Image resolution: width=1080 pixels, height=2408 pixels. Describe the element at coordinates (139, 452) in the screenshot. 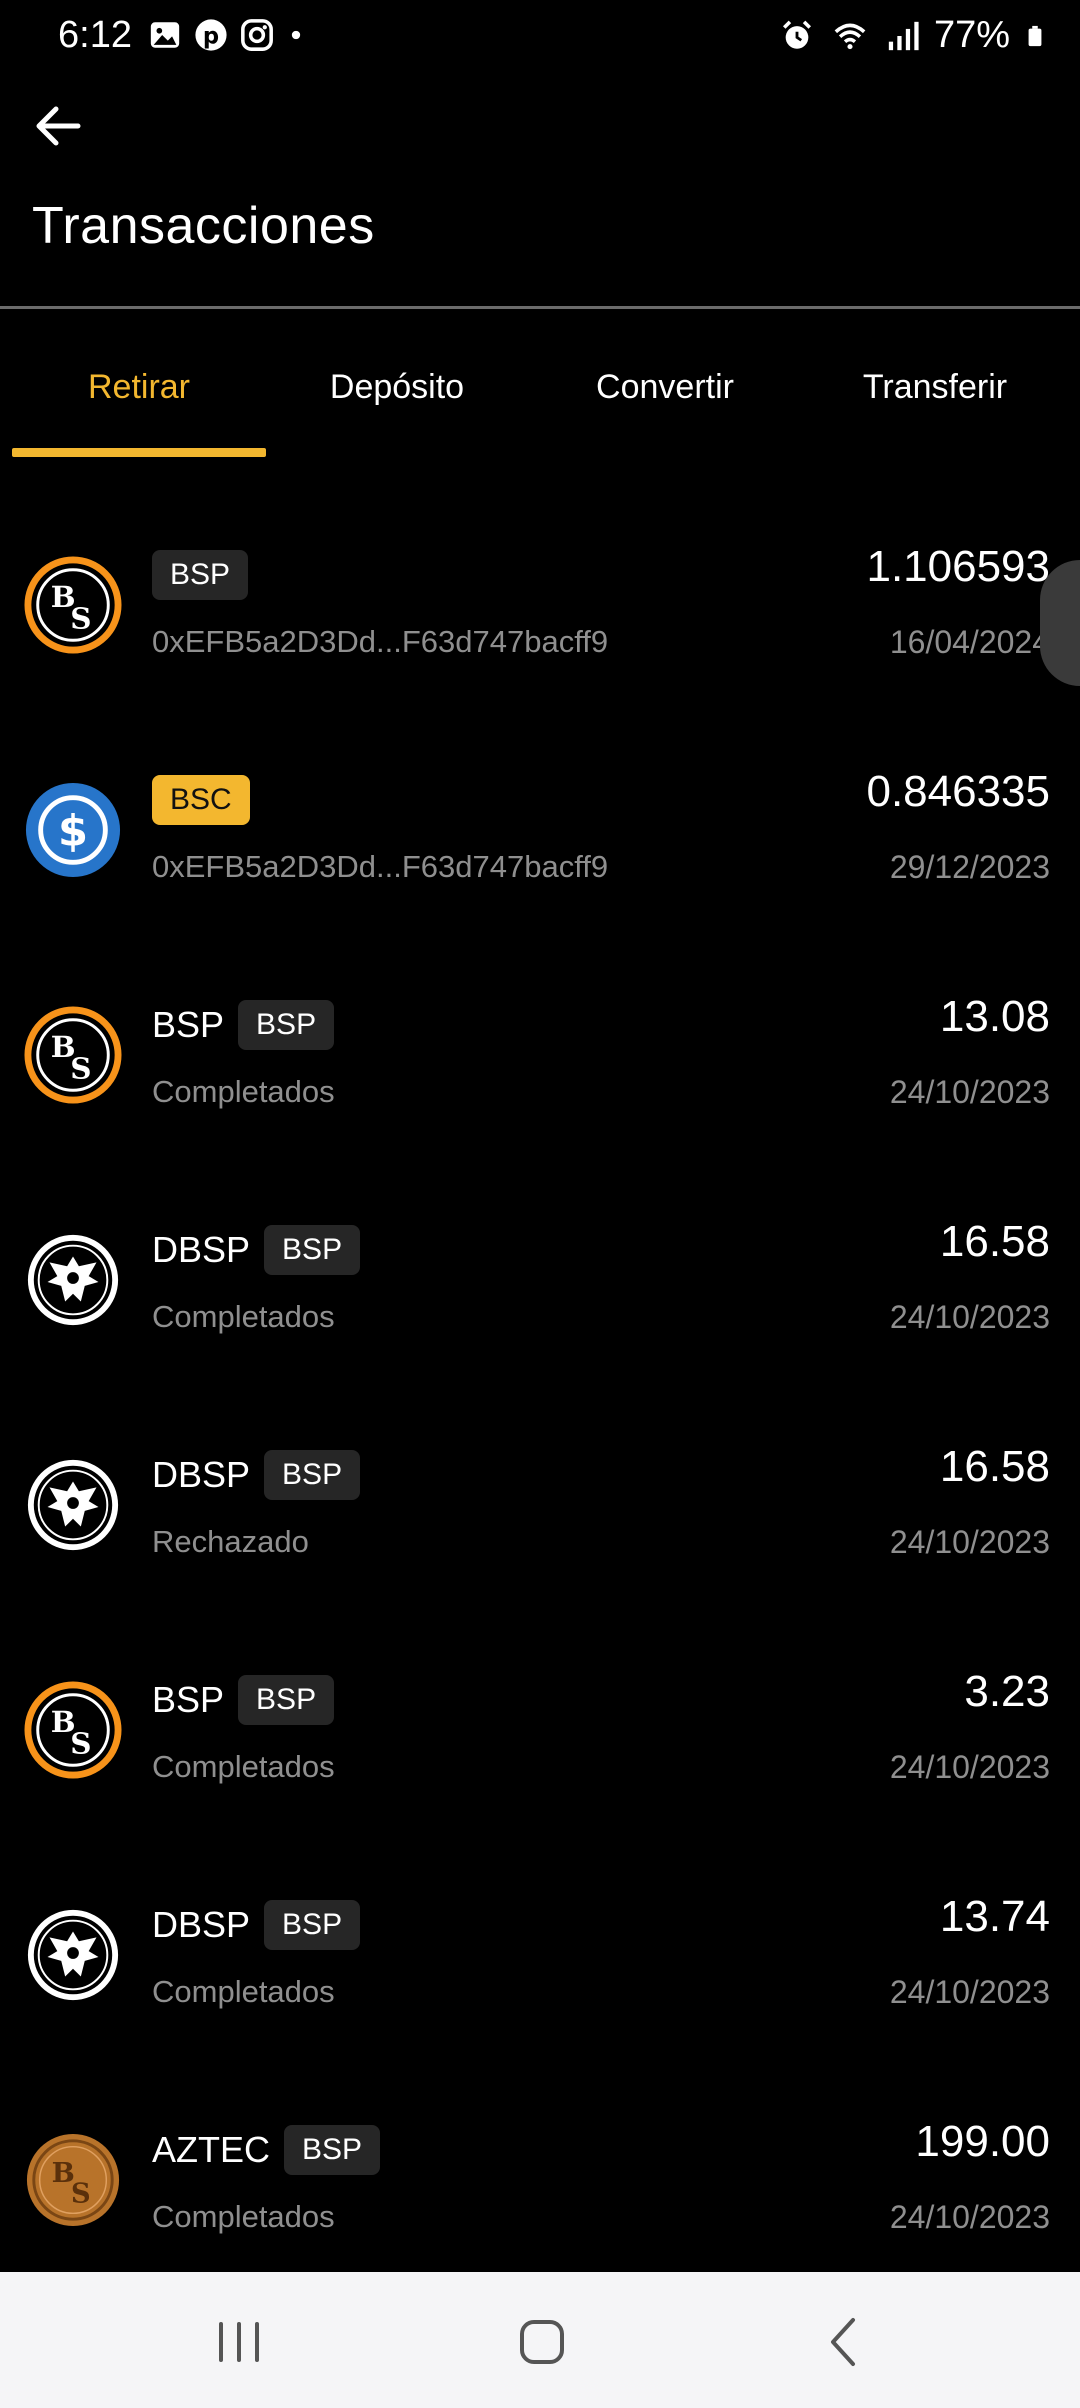

I see `active-tab-indicator` at that location.